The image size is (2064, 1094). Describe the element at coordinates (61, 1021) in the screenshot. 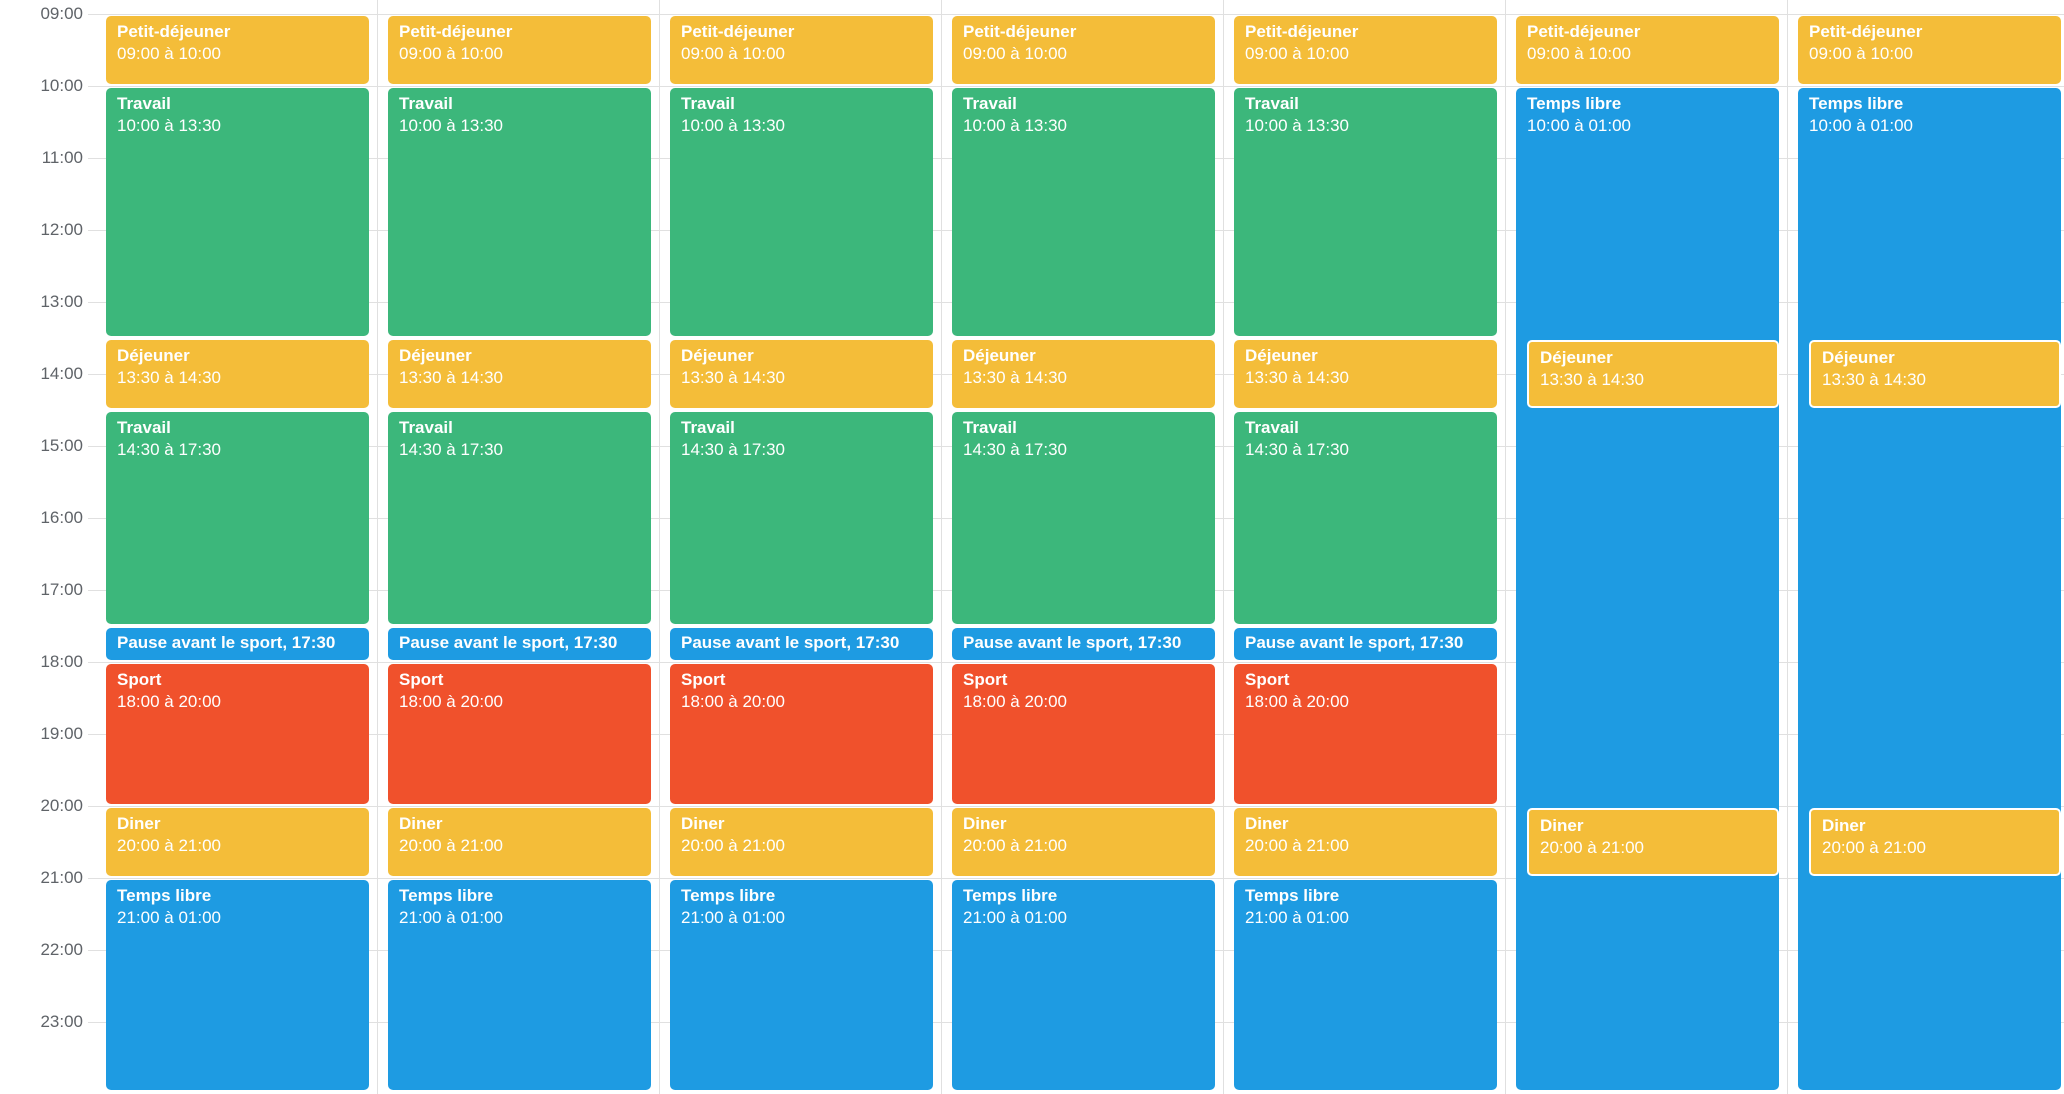

I see `hour-label: 23:00` at that location.